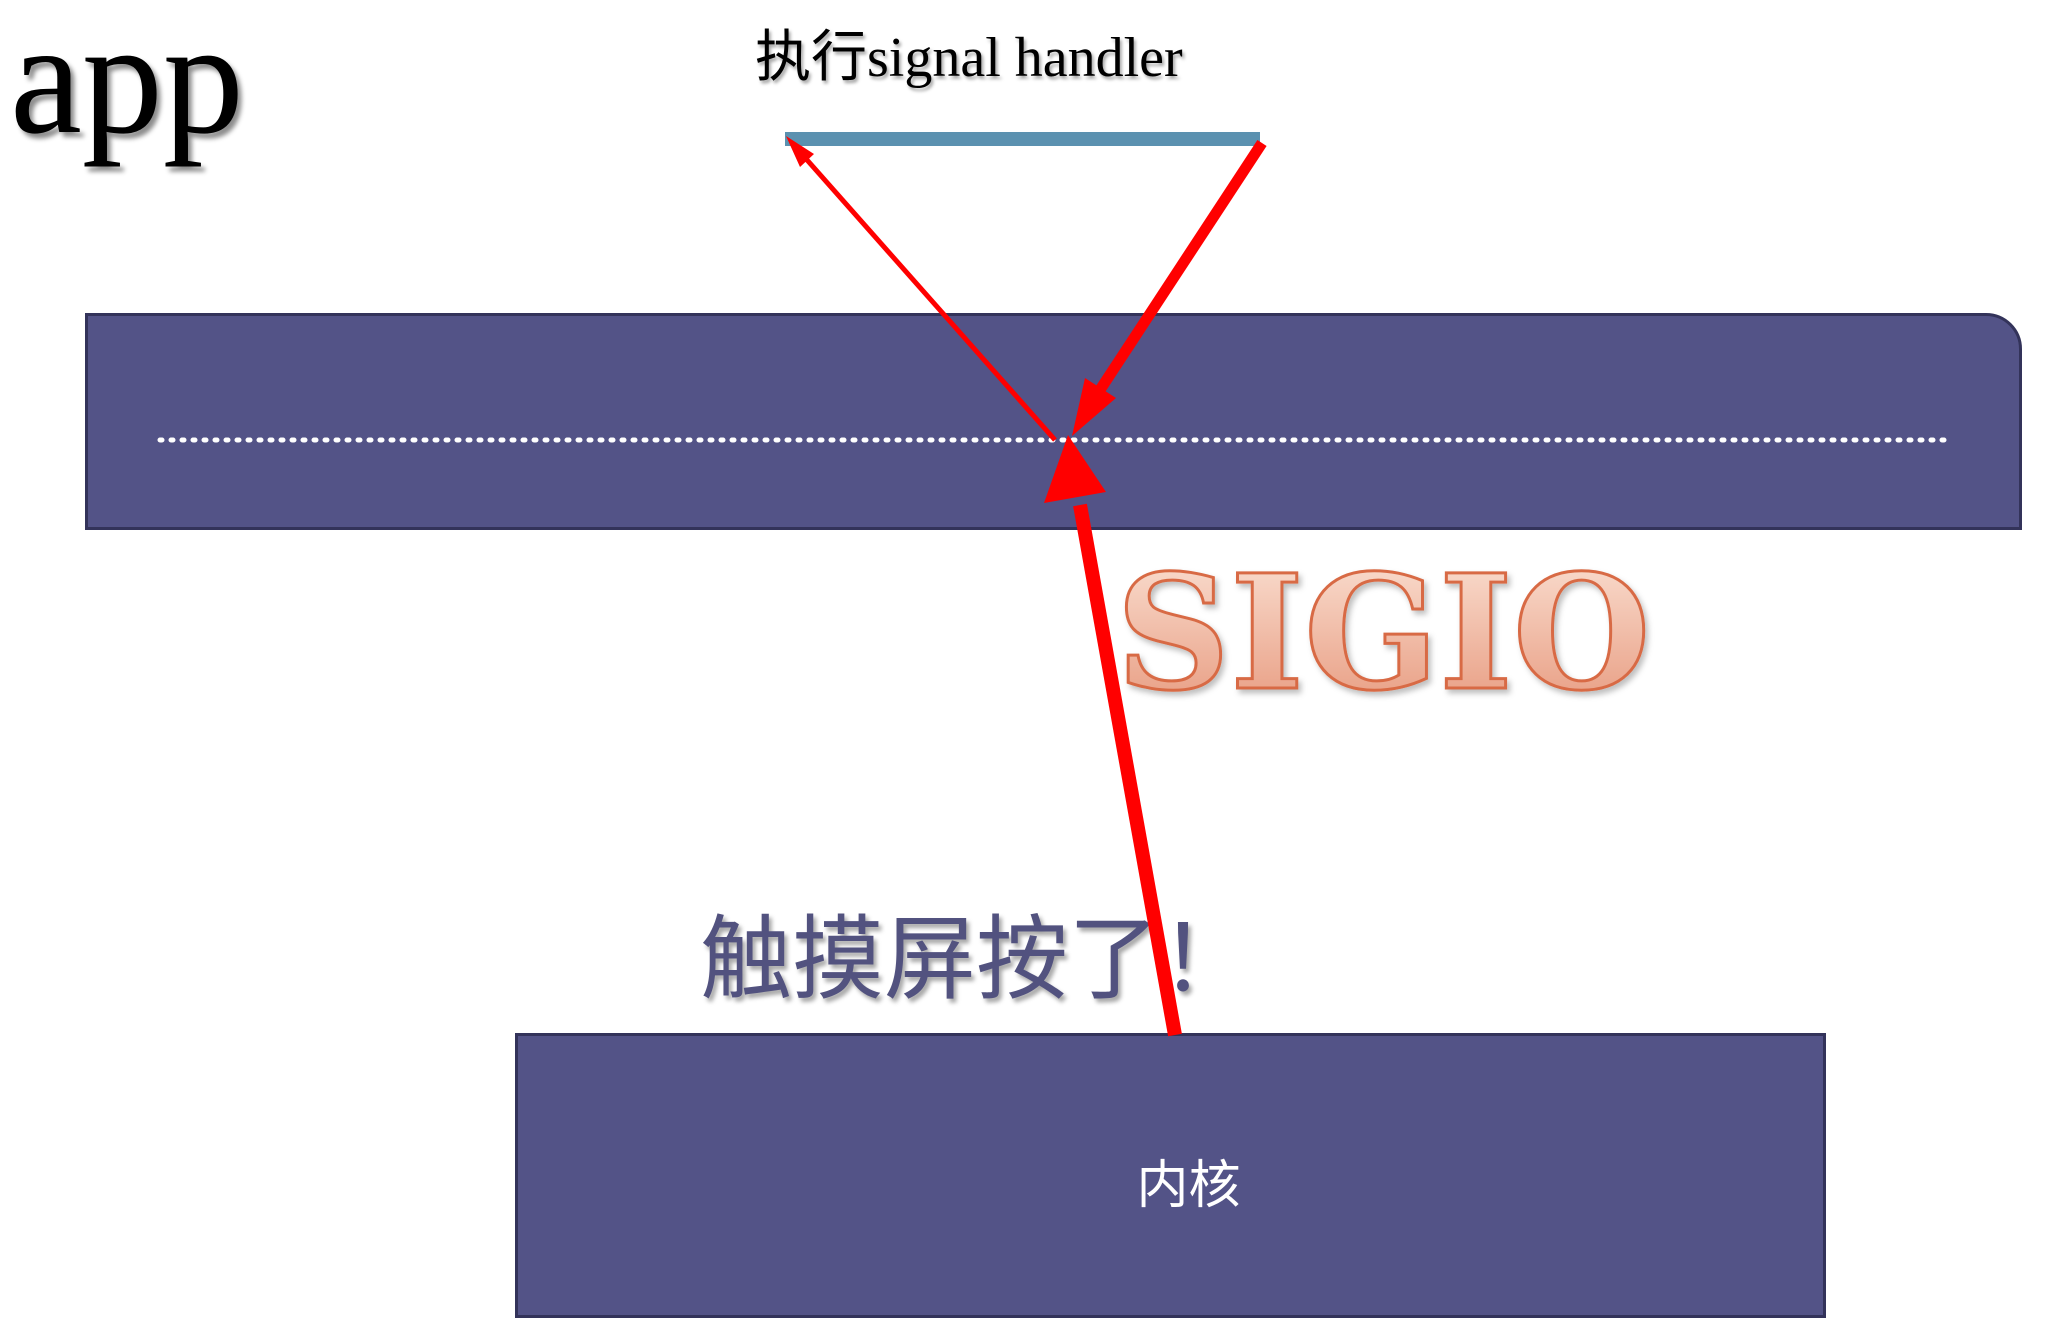 Image resolution: width=2048 pixels, height=1318 pixels. What do you see at coordinates (1169, 287) in the screenshot?
I see `handler-return-arrow` at bounding box center [1169, 287].